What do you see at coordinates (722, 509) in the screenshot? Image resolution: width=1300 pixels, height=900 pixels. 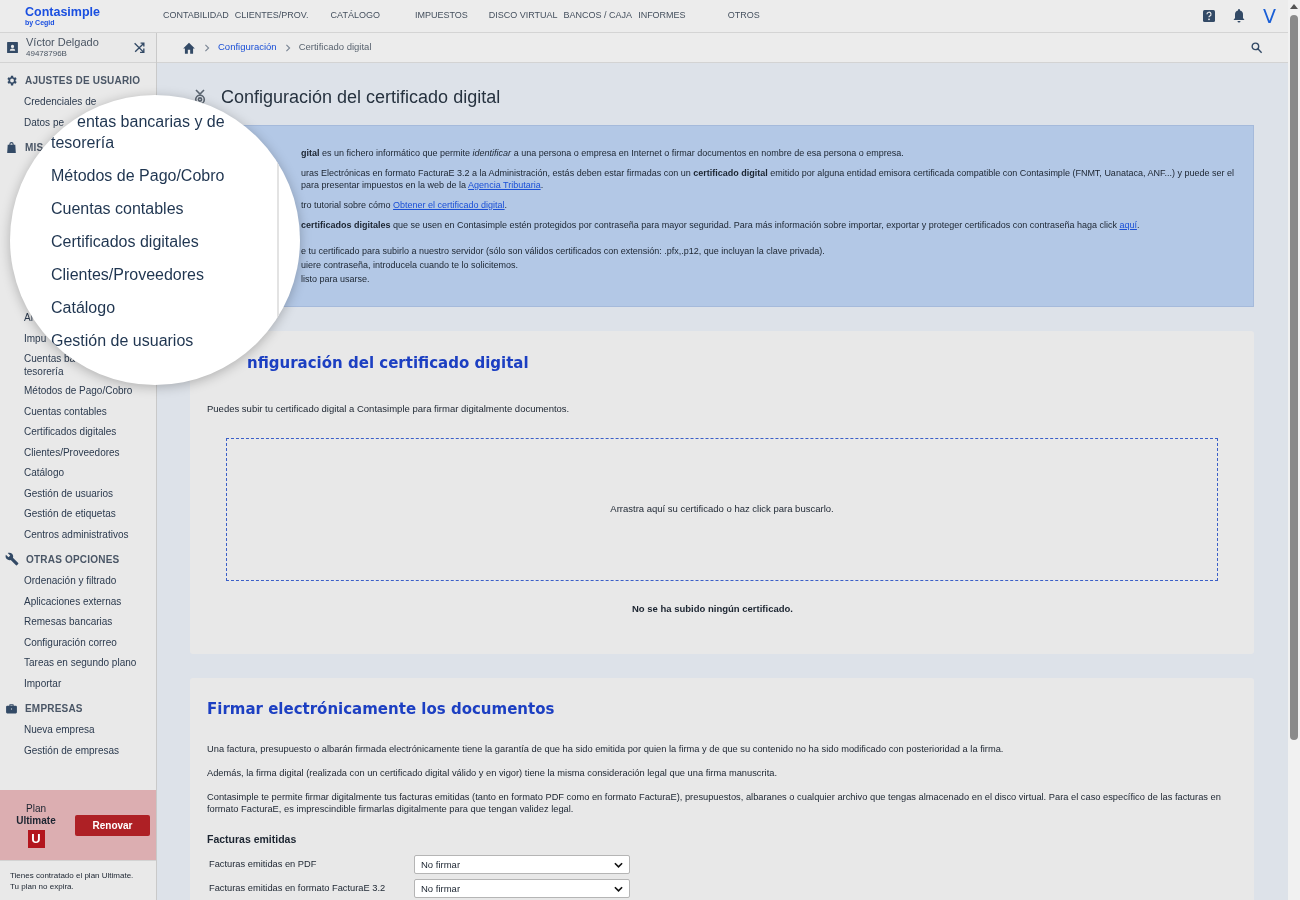 I see `dropzone: Arrastra aquí su certificado o haz click para buscarlo.` at bounding box center [722, 509].